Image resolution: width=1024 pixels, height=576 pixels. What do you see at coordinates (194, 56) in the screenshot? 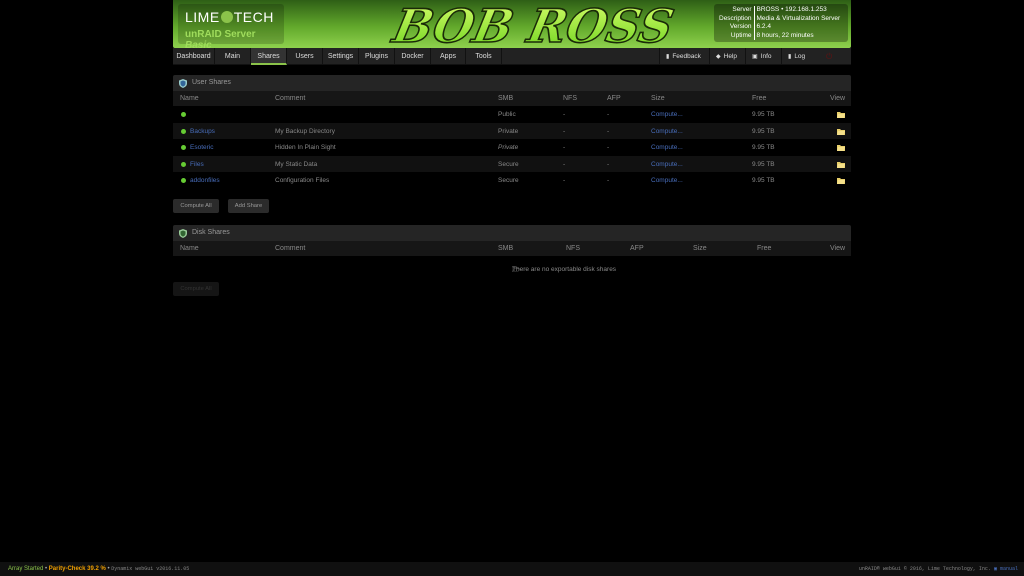
I see `tab-dashboard: Dashboard` at bounding box center [194, 56].